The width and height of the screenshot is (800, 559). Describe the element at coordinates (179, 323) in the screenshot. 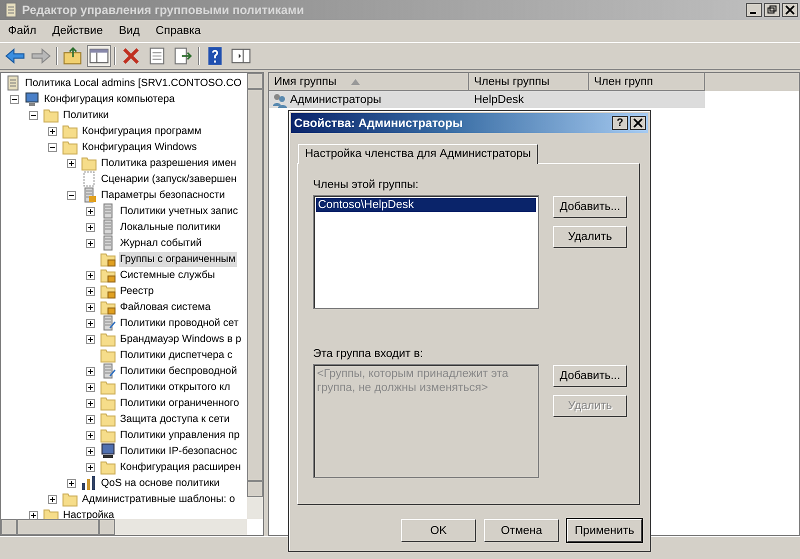

I see `tree-item: Политики проводной сет` at that location.